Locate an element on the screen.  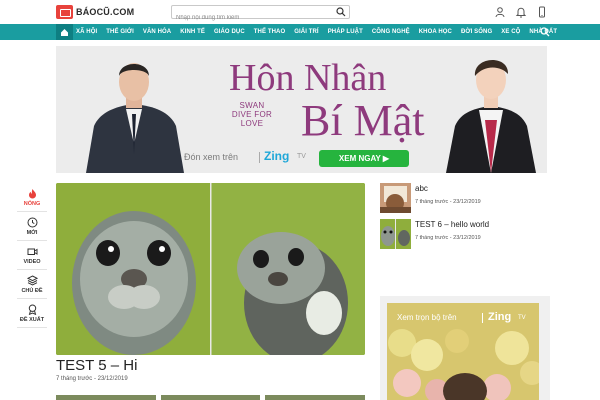
nav-item-kinh-te: KINH TẾ is located at coordinates (192, 32).